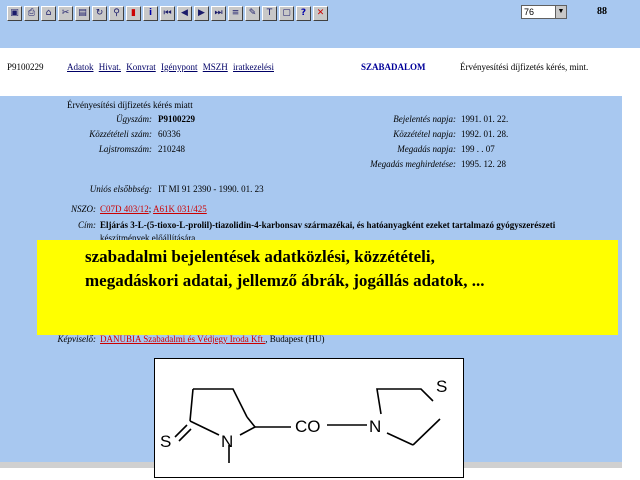 The image size is (640, 480). What do you see at coordinates (25, 67) in the screenshot?
I see `doc-id: P9100229` at bounding box center [25, 67].